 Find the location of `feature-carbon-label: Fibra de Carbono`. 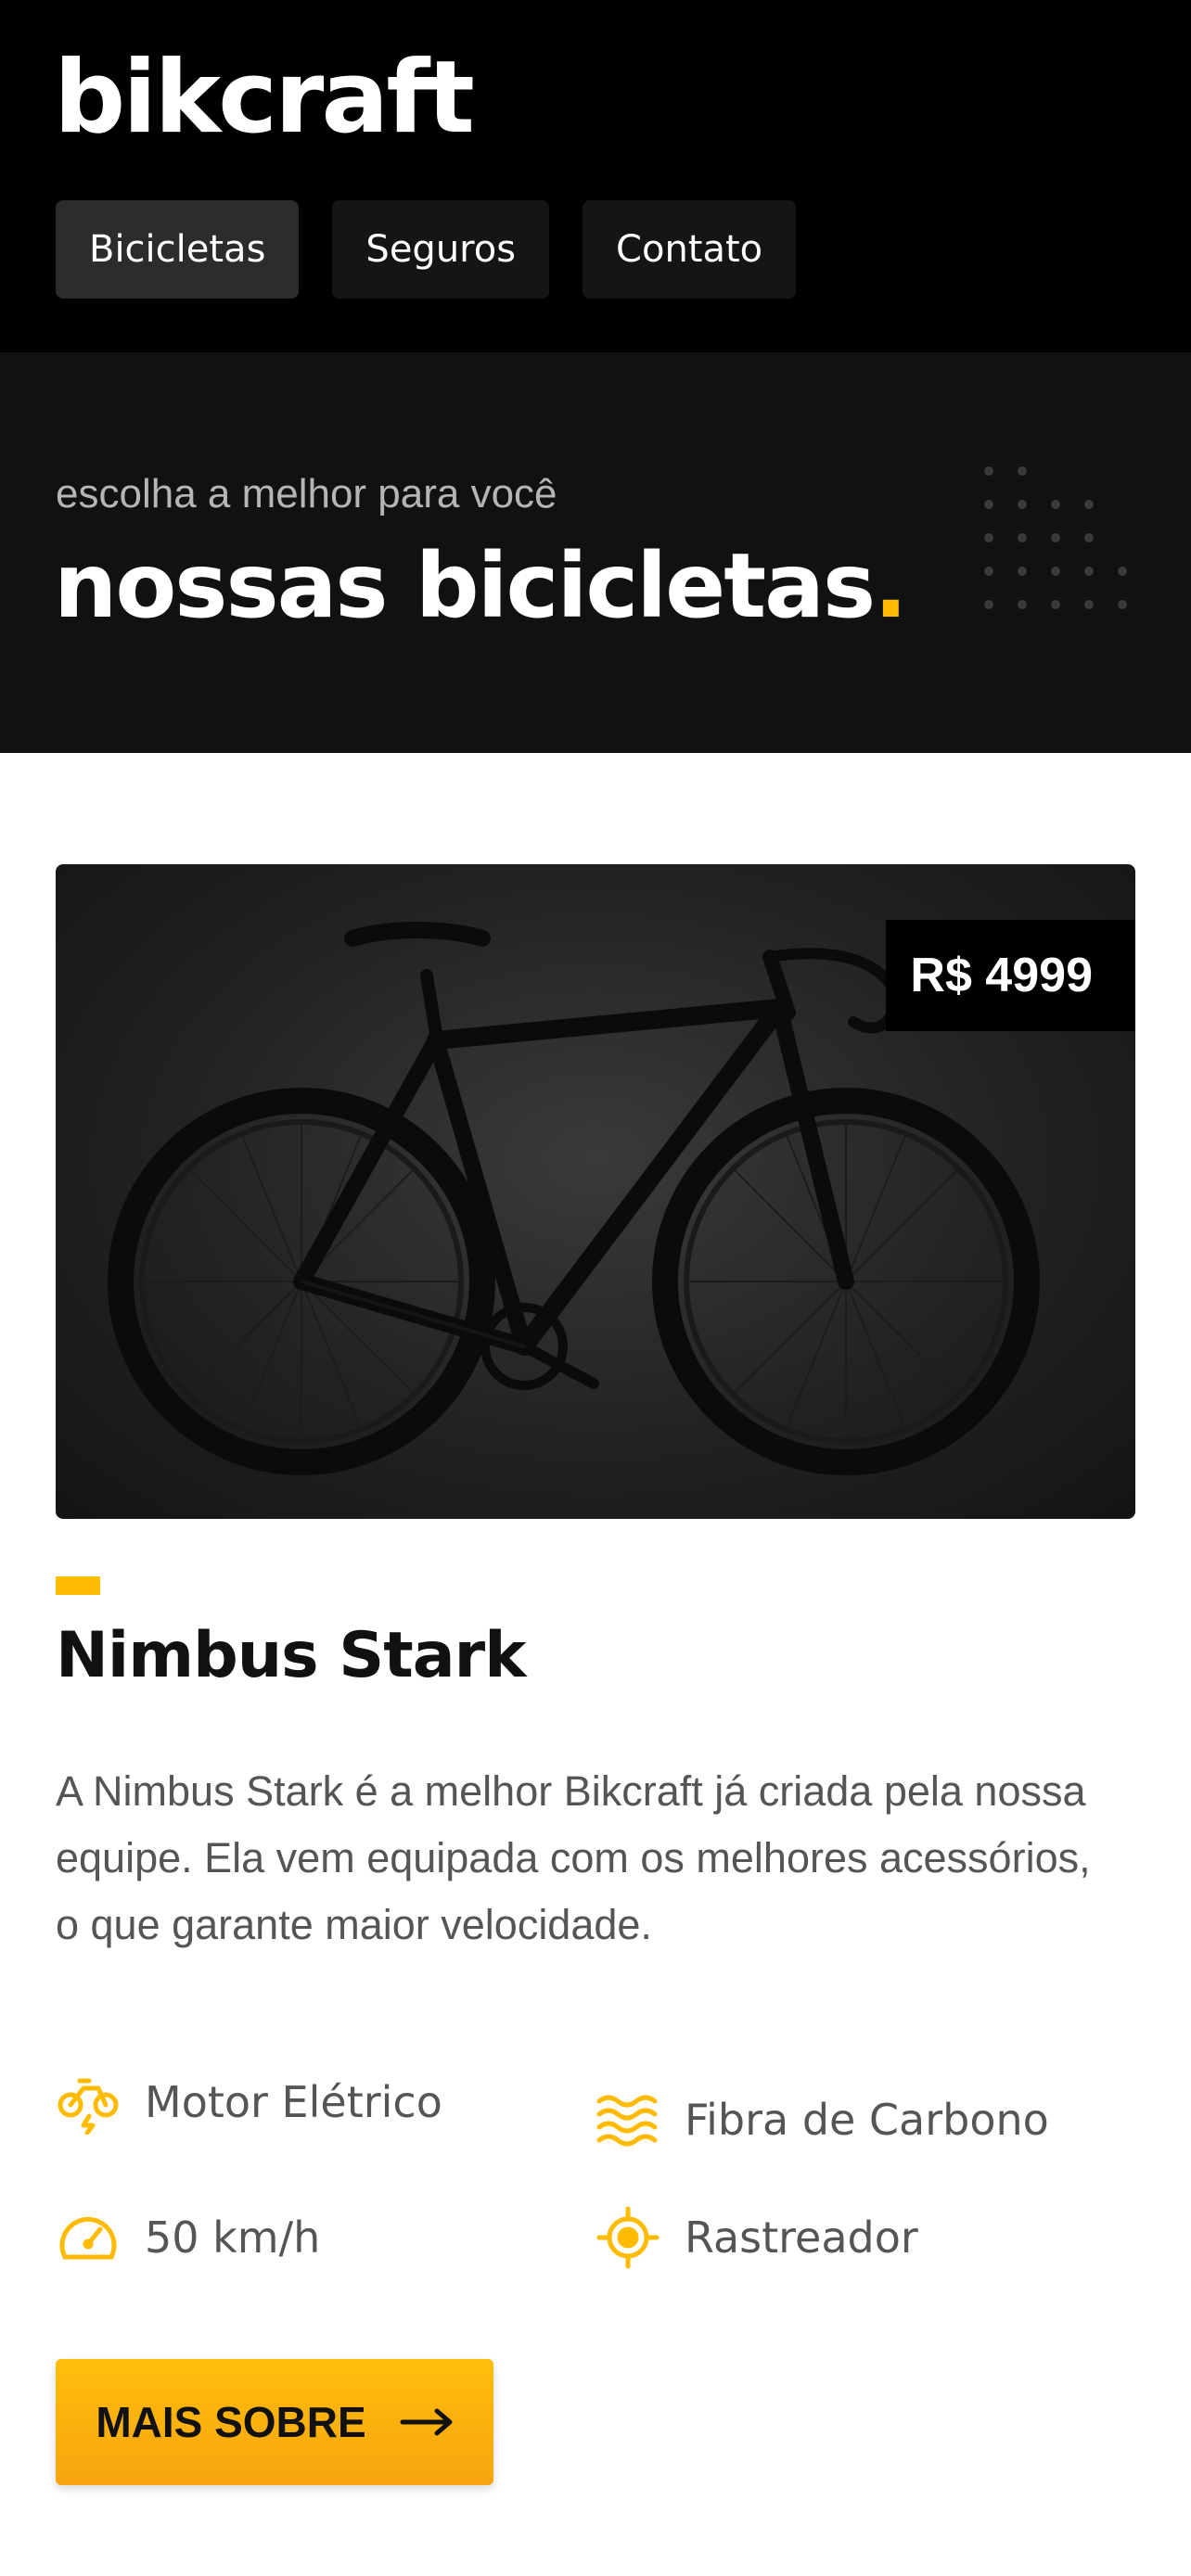

feature-carbon-label: Fibra de Carbono is located at coordinates (867, 2120).